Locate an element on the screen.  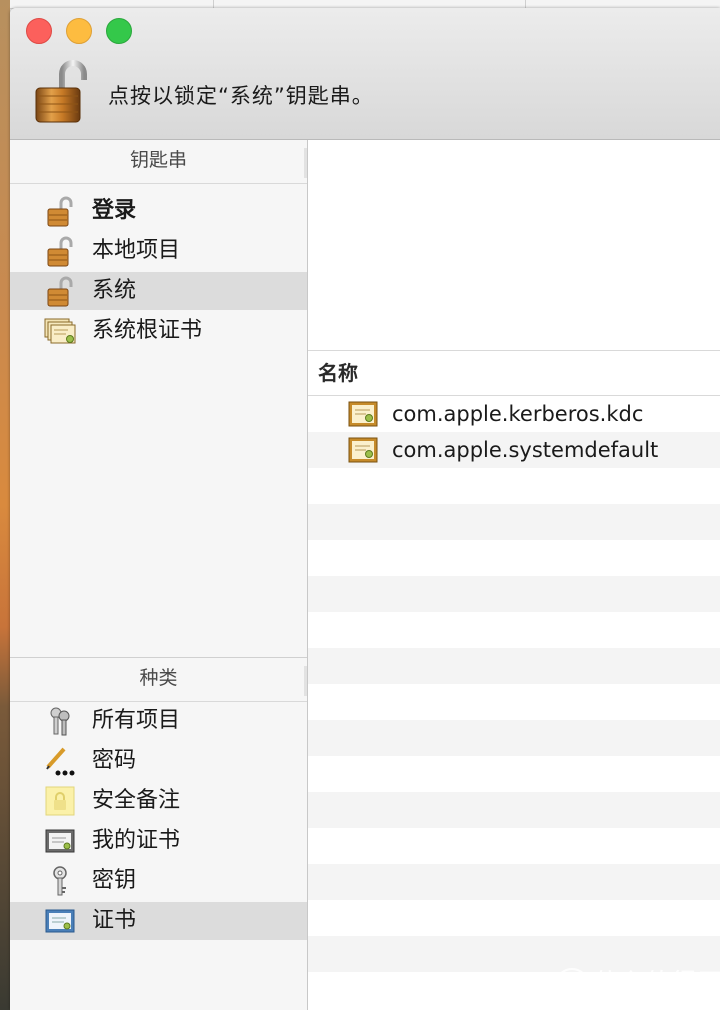
sidebar-item-all-items: 所有项目 is located at coordinates (158, 721).